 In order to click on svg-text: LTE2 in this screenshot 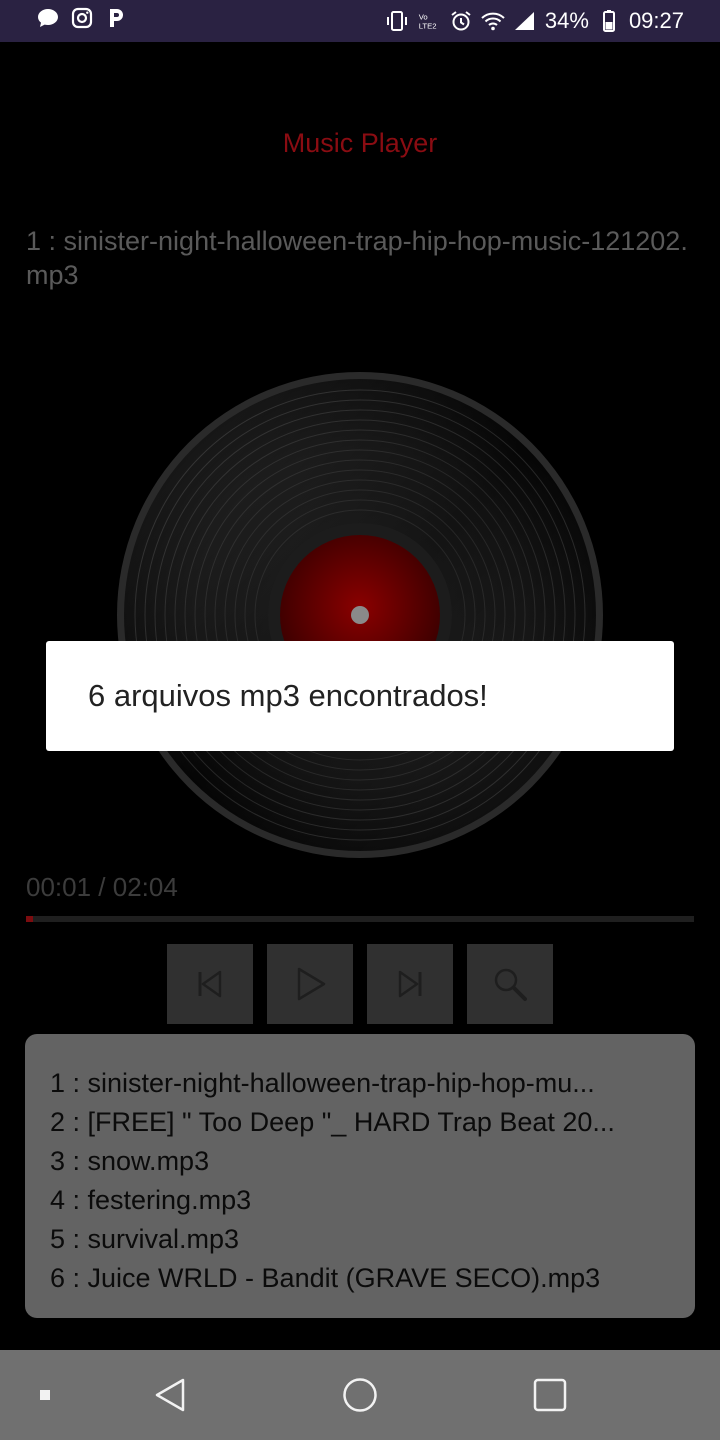, I will do `click(428, 26)`.